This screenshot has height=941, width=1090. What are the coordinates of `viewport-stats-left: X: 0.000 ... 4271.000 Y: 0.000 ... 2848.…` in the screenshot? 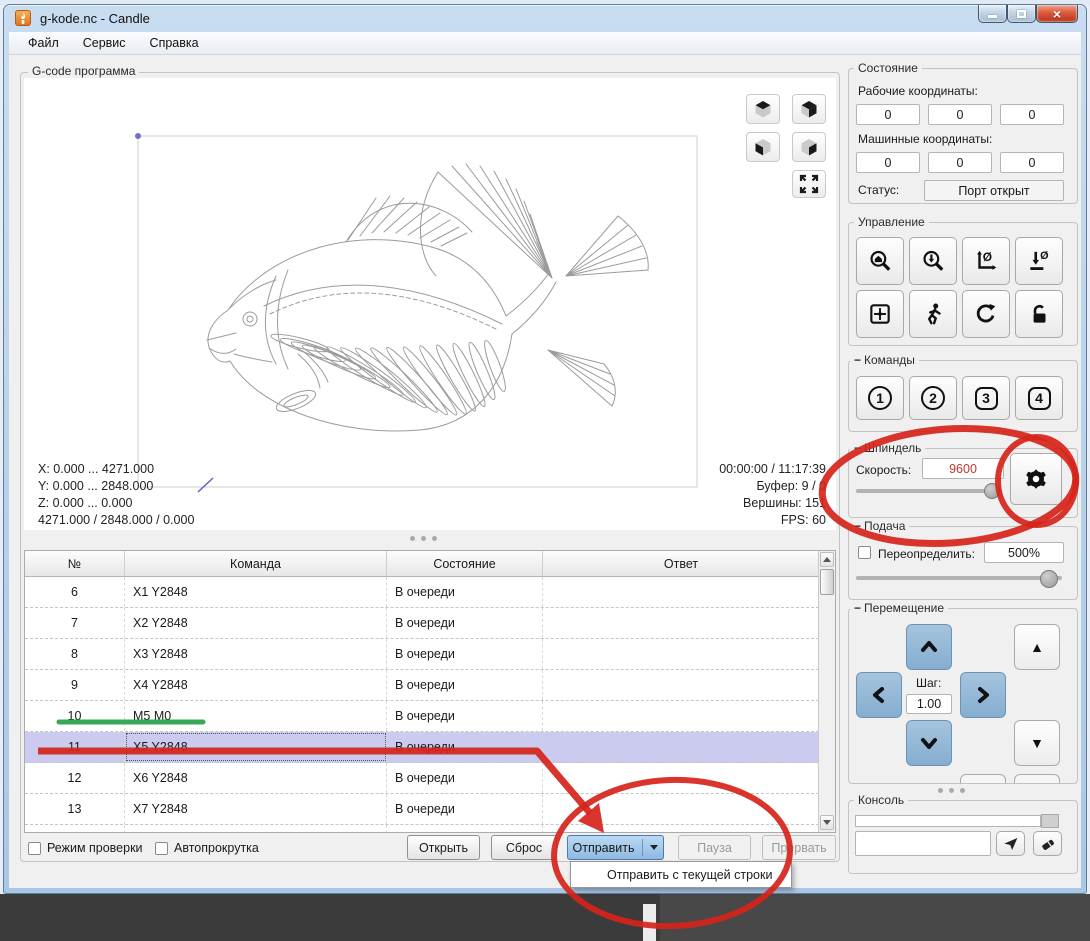 It's located at (116, 495).